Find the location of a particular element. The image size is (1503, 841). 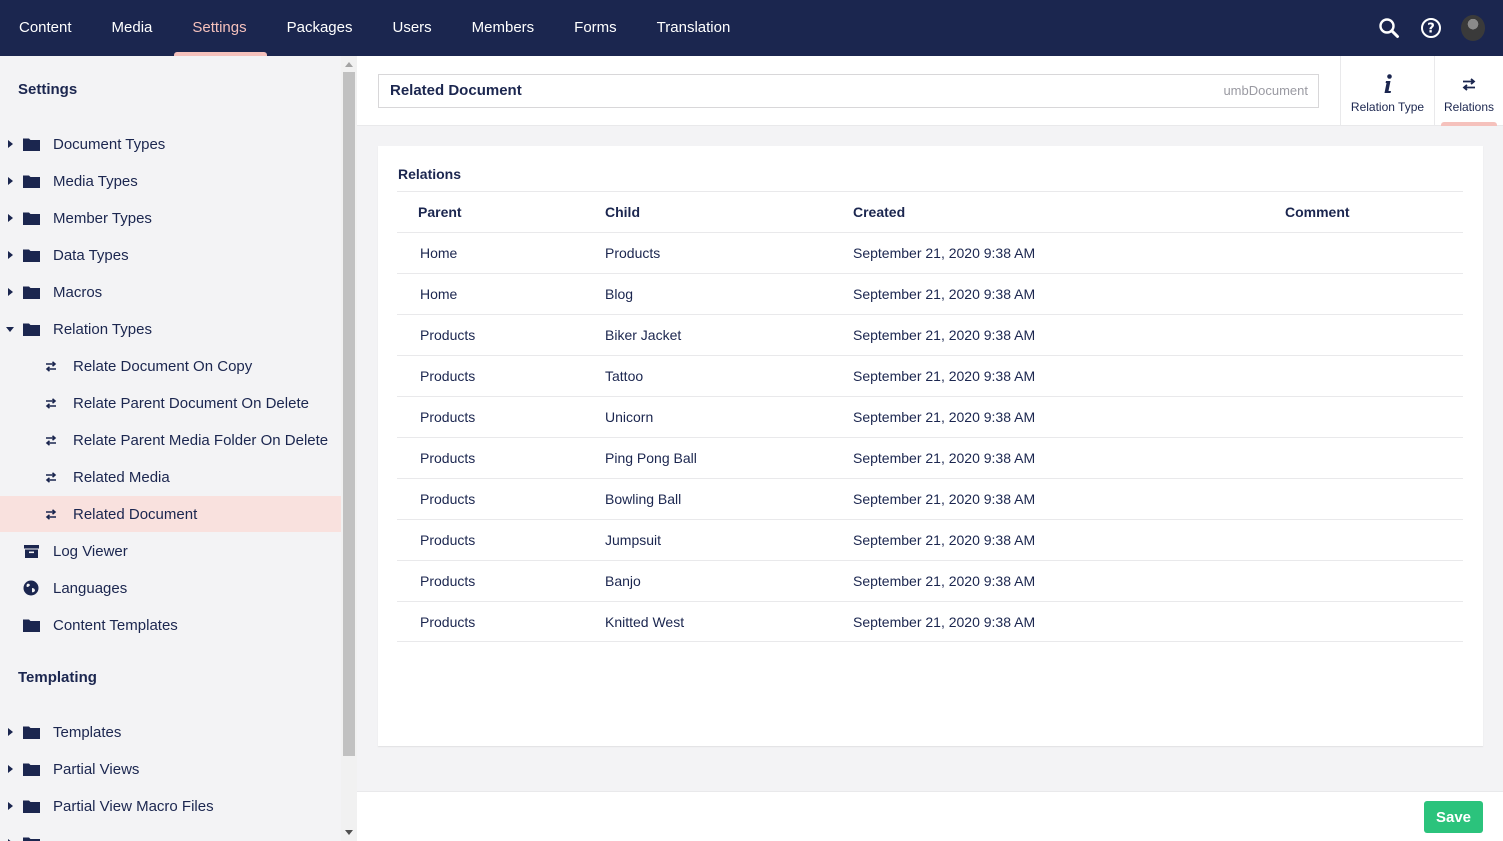

tree-item-relate-document-on-copy: Relate Document On Copy is located at coordinates (170, 366).